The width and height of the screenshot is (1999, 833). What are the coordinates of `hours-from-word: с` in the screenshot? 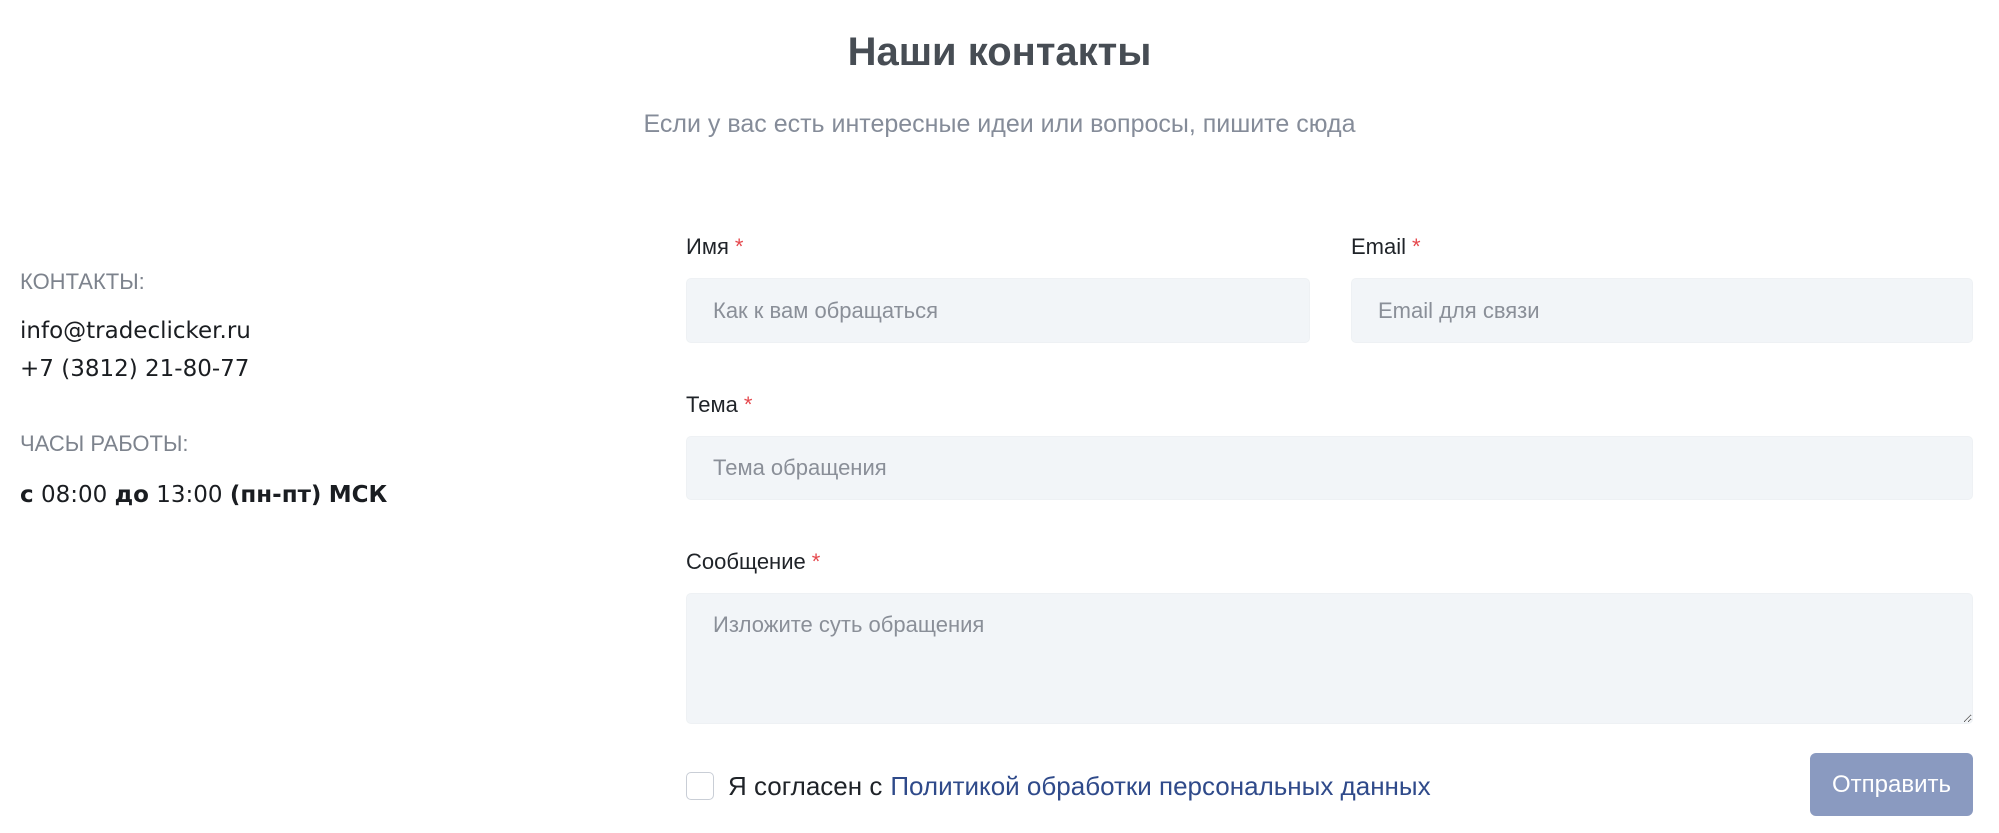 It's located at (27, 495).